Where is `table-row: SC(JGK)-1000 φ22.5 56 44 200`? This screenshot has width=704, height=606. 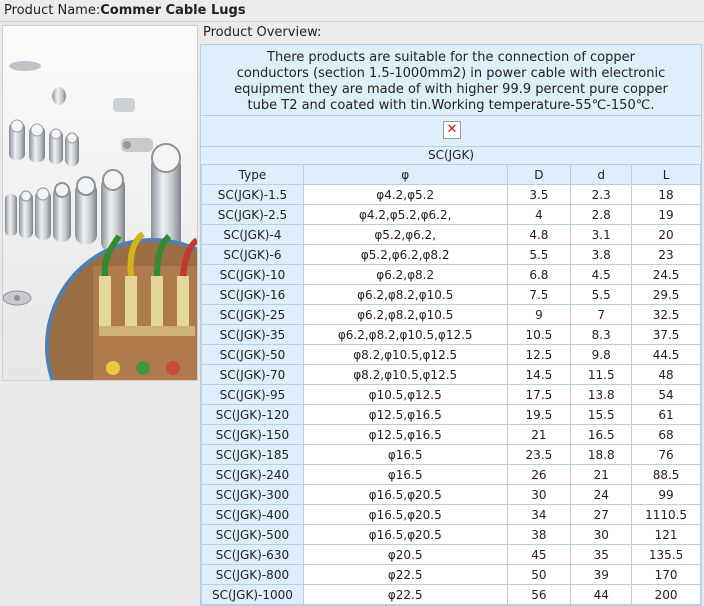 table-row: SC(JGK)-1000 φ22.5 56 44 200 is located at coordinates (451, 594).